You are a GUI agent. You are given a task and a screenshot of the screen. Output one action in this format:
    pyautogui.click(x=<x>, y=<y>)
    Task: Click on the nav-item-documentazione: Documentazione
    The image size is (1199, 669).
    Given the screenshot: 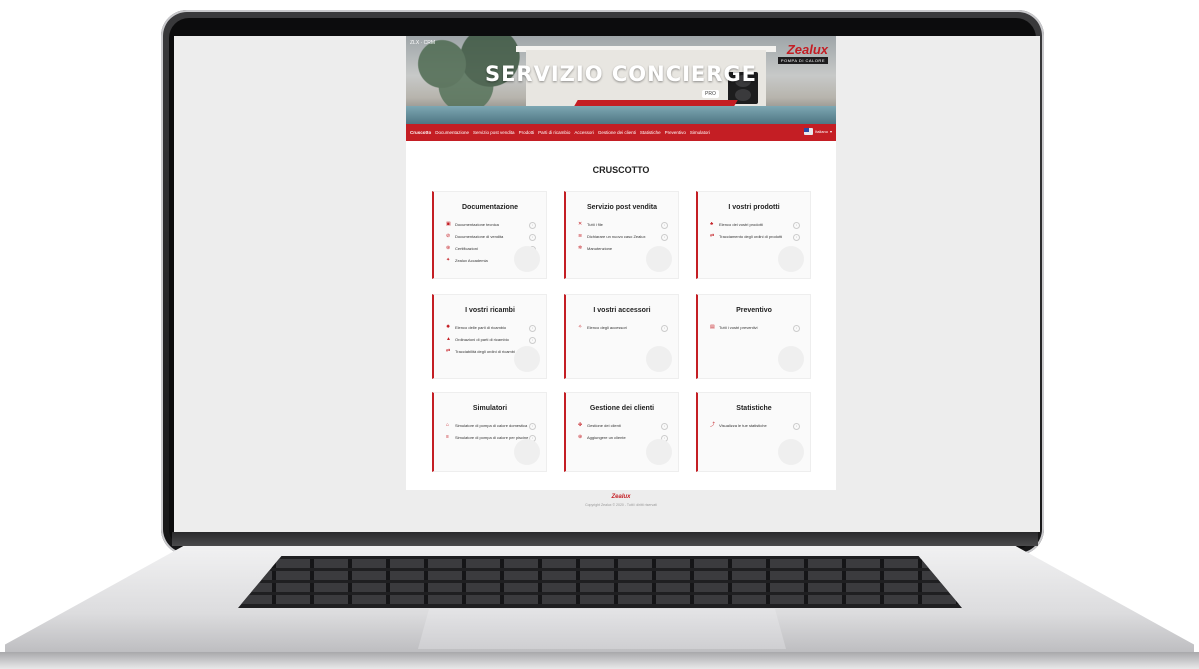 What is the action you would take?
    pyautogui.click(x=452, y=132)
    